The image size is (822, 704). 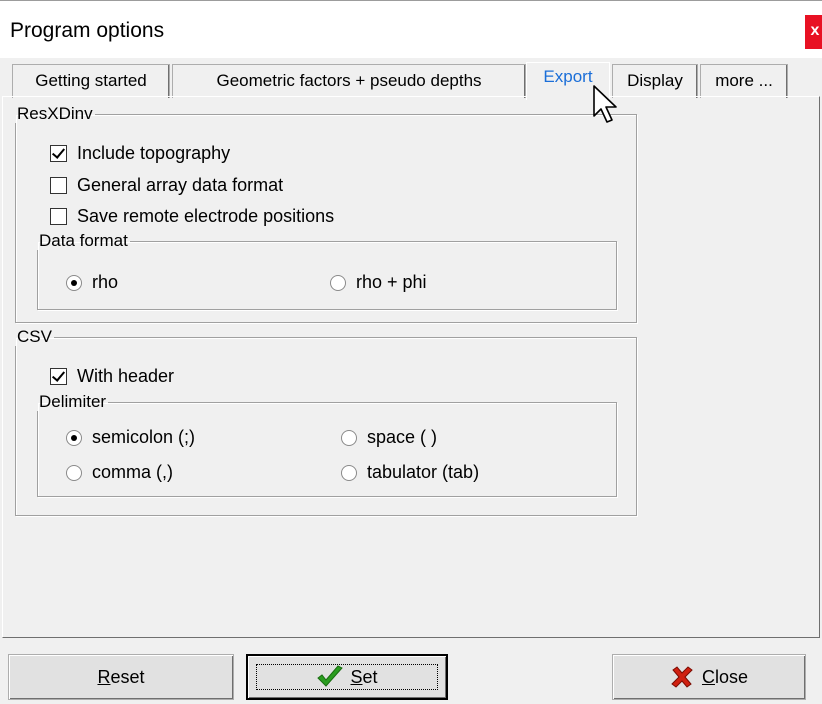 What do you see at coordinates (34, 336) in the screenshot?
I see `csv-legend: CSV` at bounding box center [34, 336].